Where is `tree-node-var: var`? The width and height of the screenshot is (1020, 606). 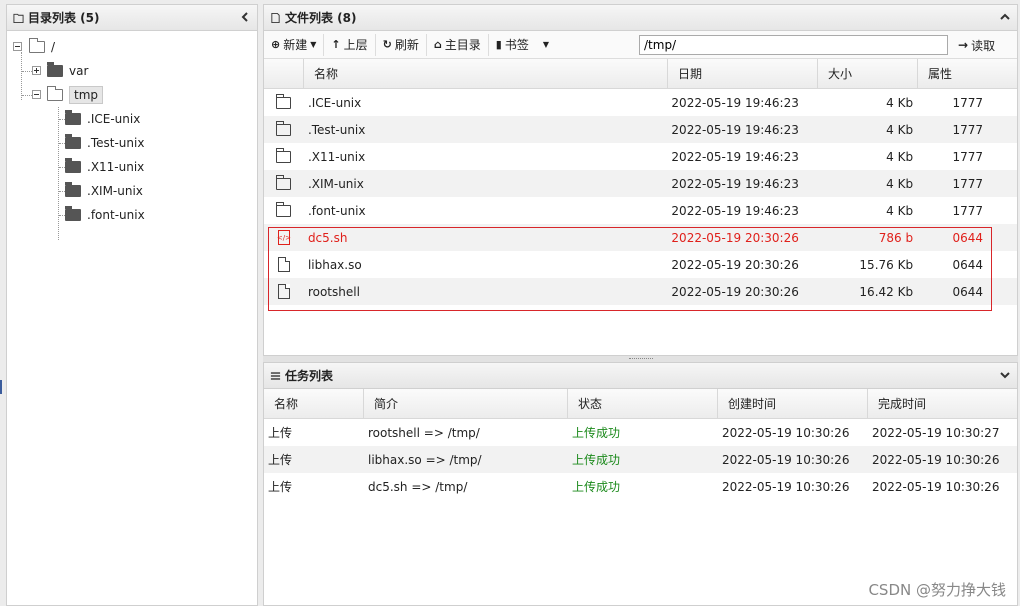 tree-node-var: var is located at coordinates (67, 71).